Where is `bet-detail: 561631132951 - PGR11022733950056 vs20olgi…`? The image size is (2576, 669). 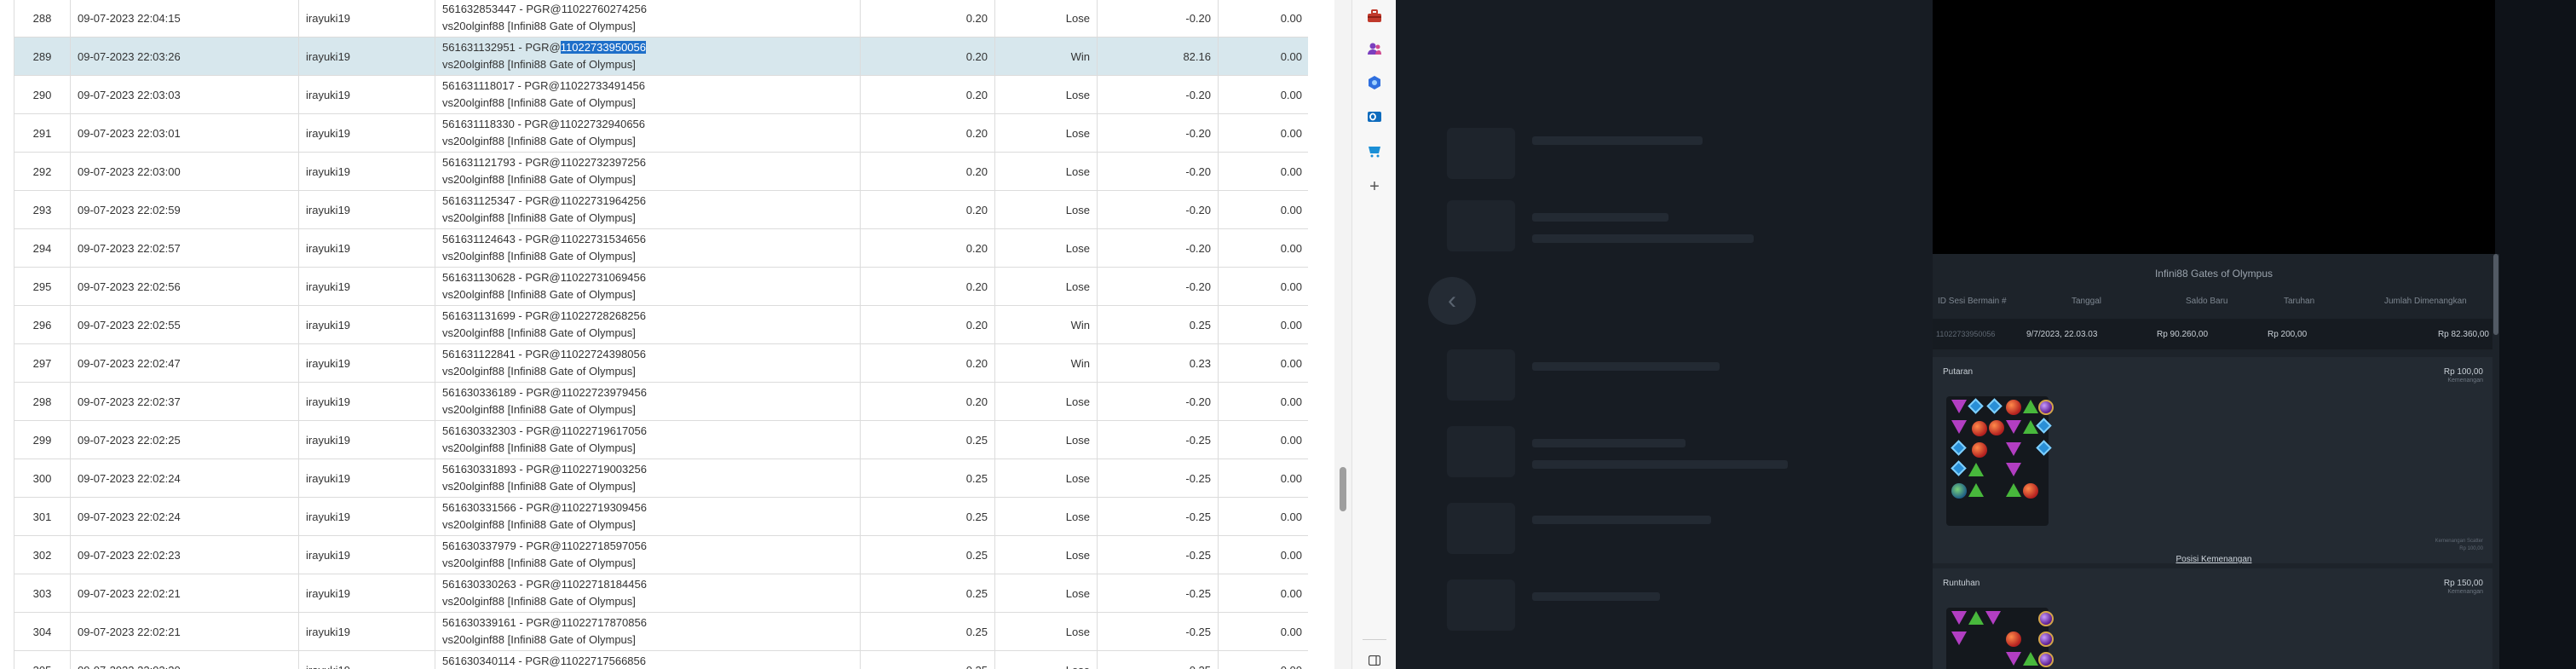
bet-detail: 561631132951 - PGR11022733950056 vs20olgi… is located at coordinates (648, 56).